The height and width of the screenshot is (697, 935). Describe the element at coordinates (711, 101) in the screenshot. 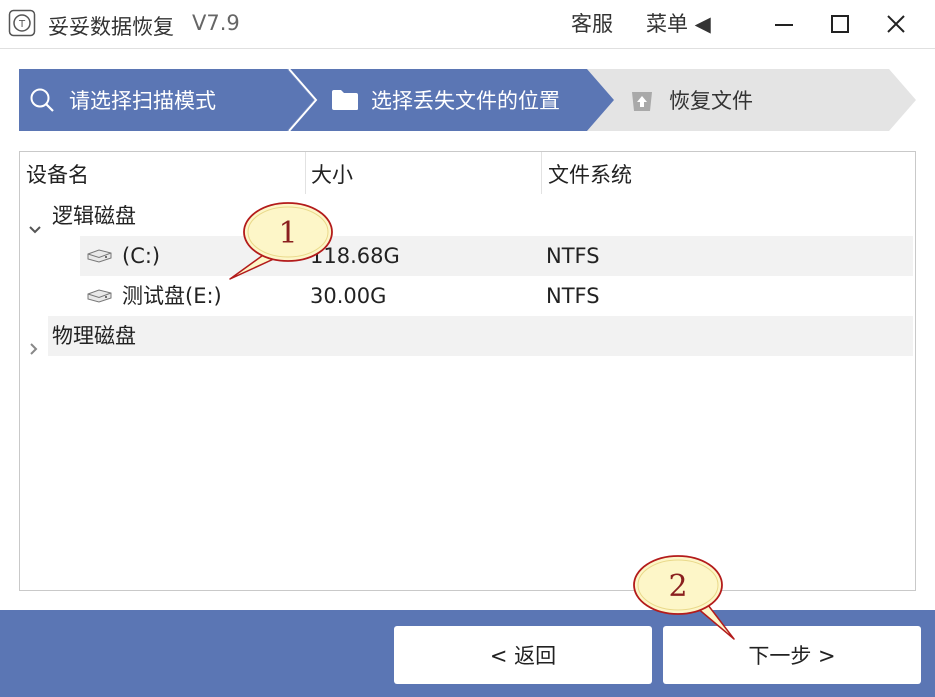

I see `step-recover-files-label: 恢复文件` at that location.